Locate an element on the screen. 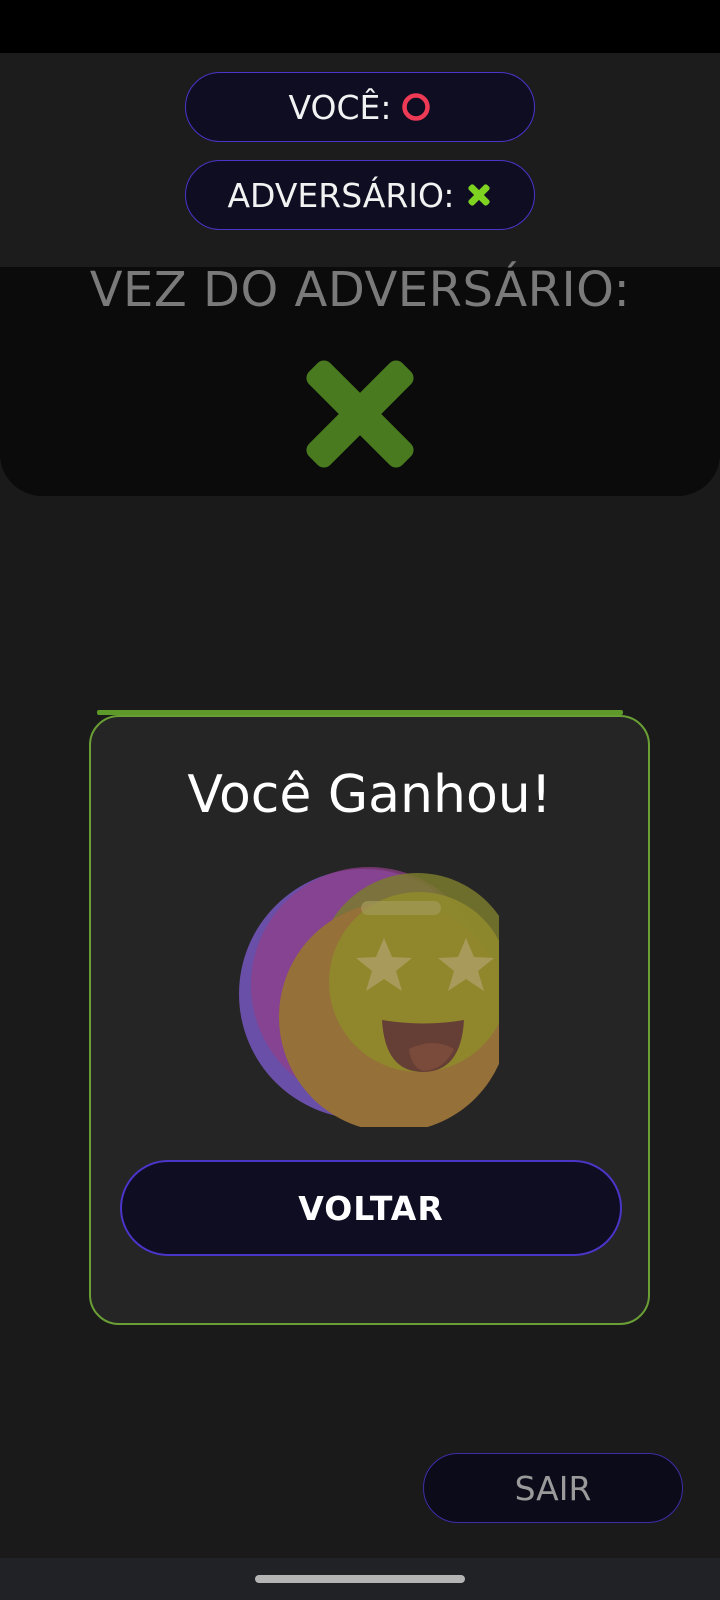  status-bar is located at coordinates (360, 26).